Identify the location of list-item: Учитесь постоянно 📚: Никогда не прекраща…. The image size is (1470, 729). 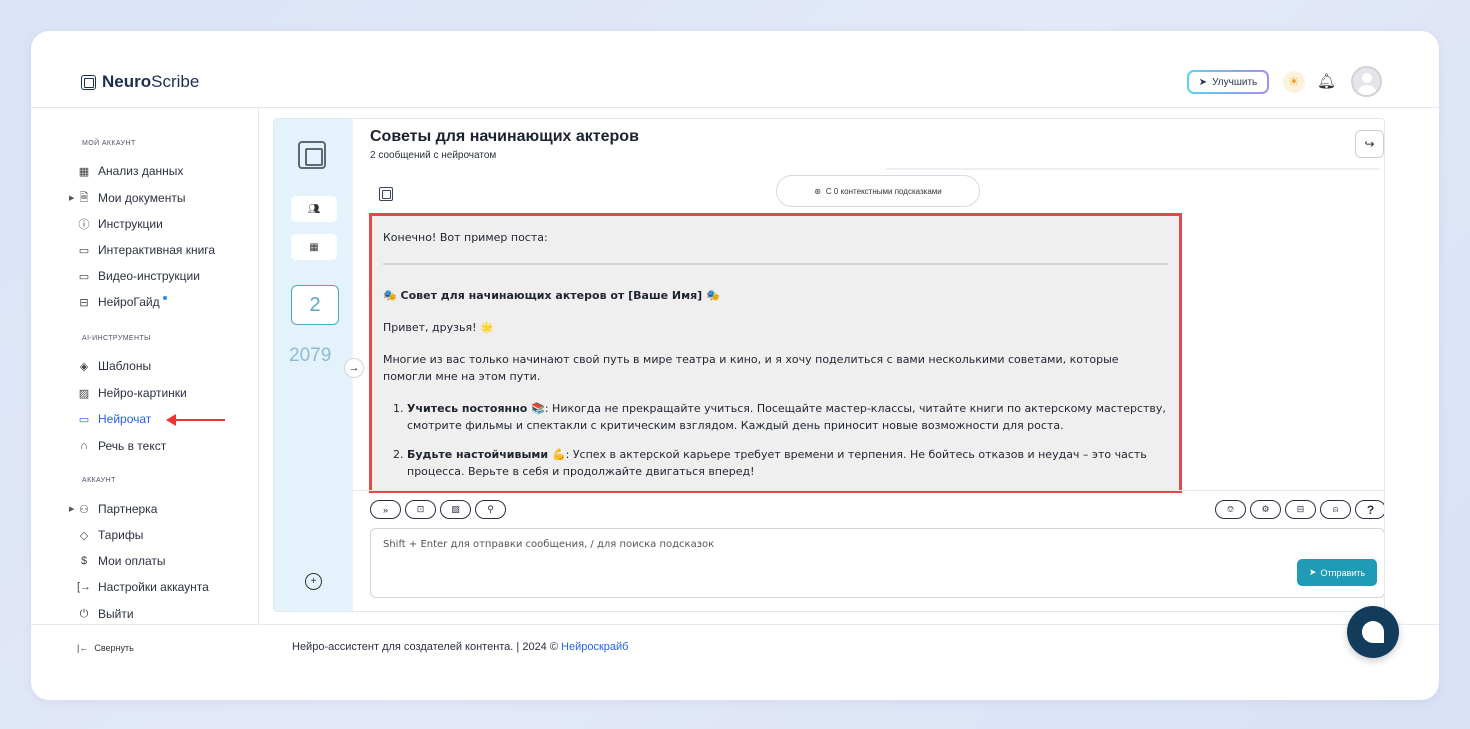
(787, 417).